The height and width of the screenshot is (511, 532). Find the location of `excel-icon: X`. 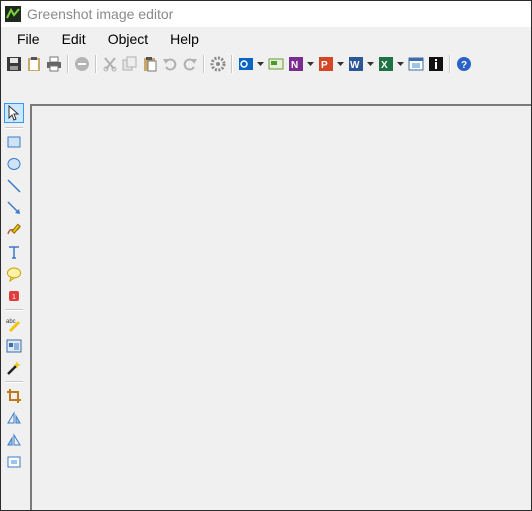

excel-icon: X is located at coordinates (386, 64).